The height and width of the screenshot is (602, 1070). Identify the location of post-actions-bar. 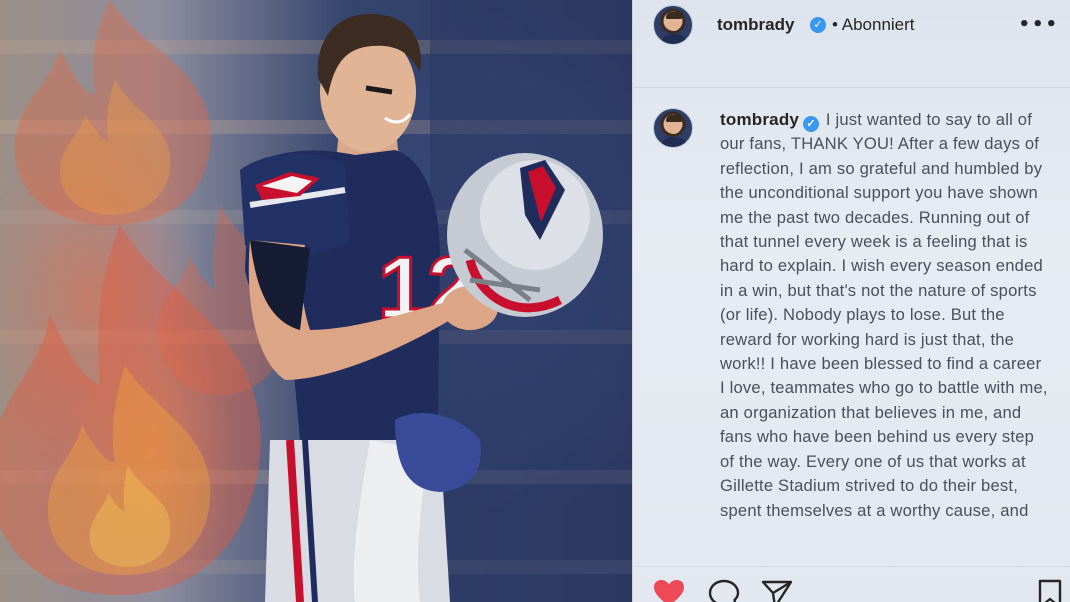
(851, 584).